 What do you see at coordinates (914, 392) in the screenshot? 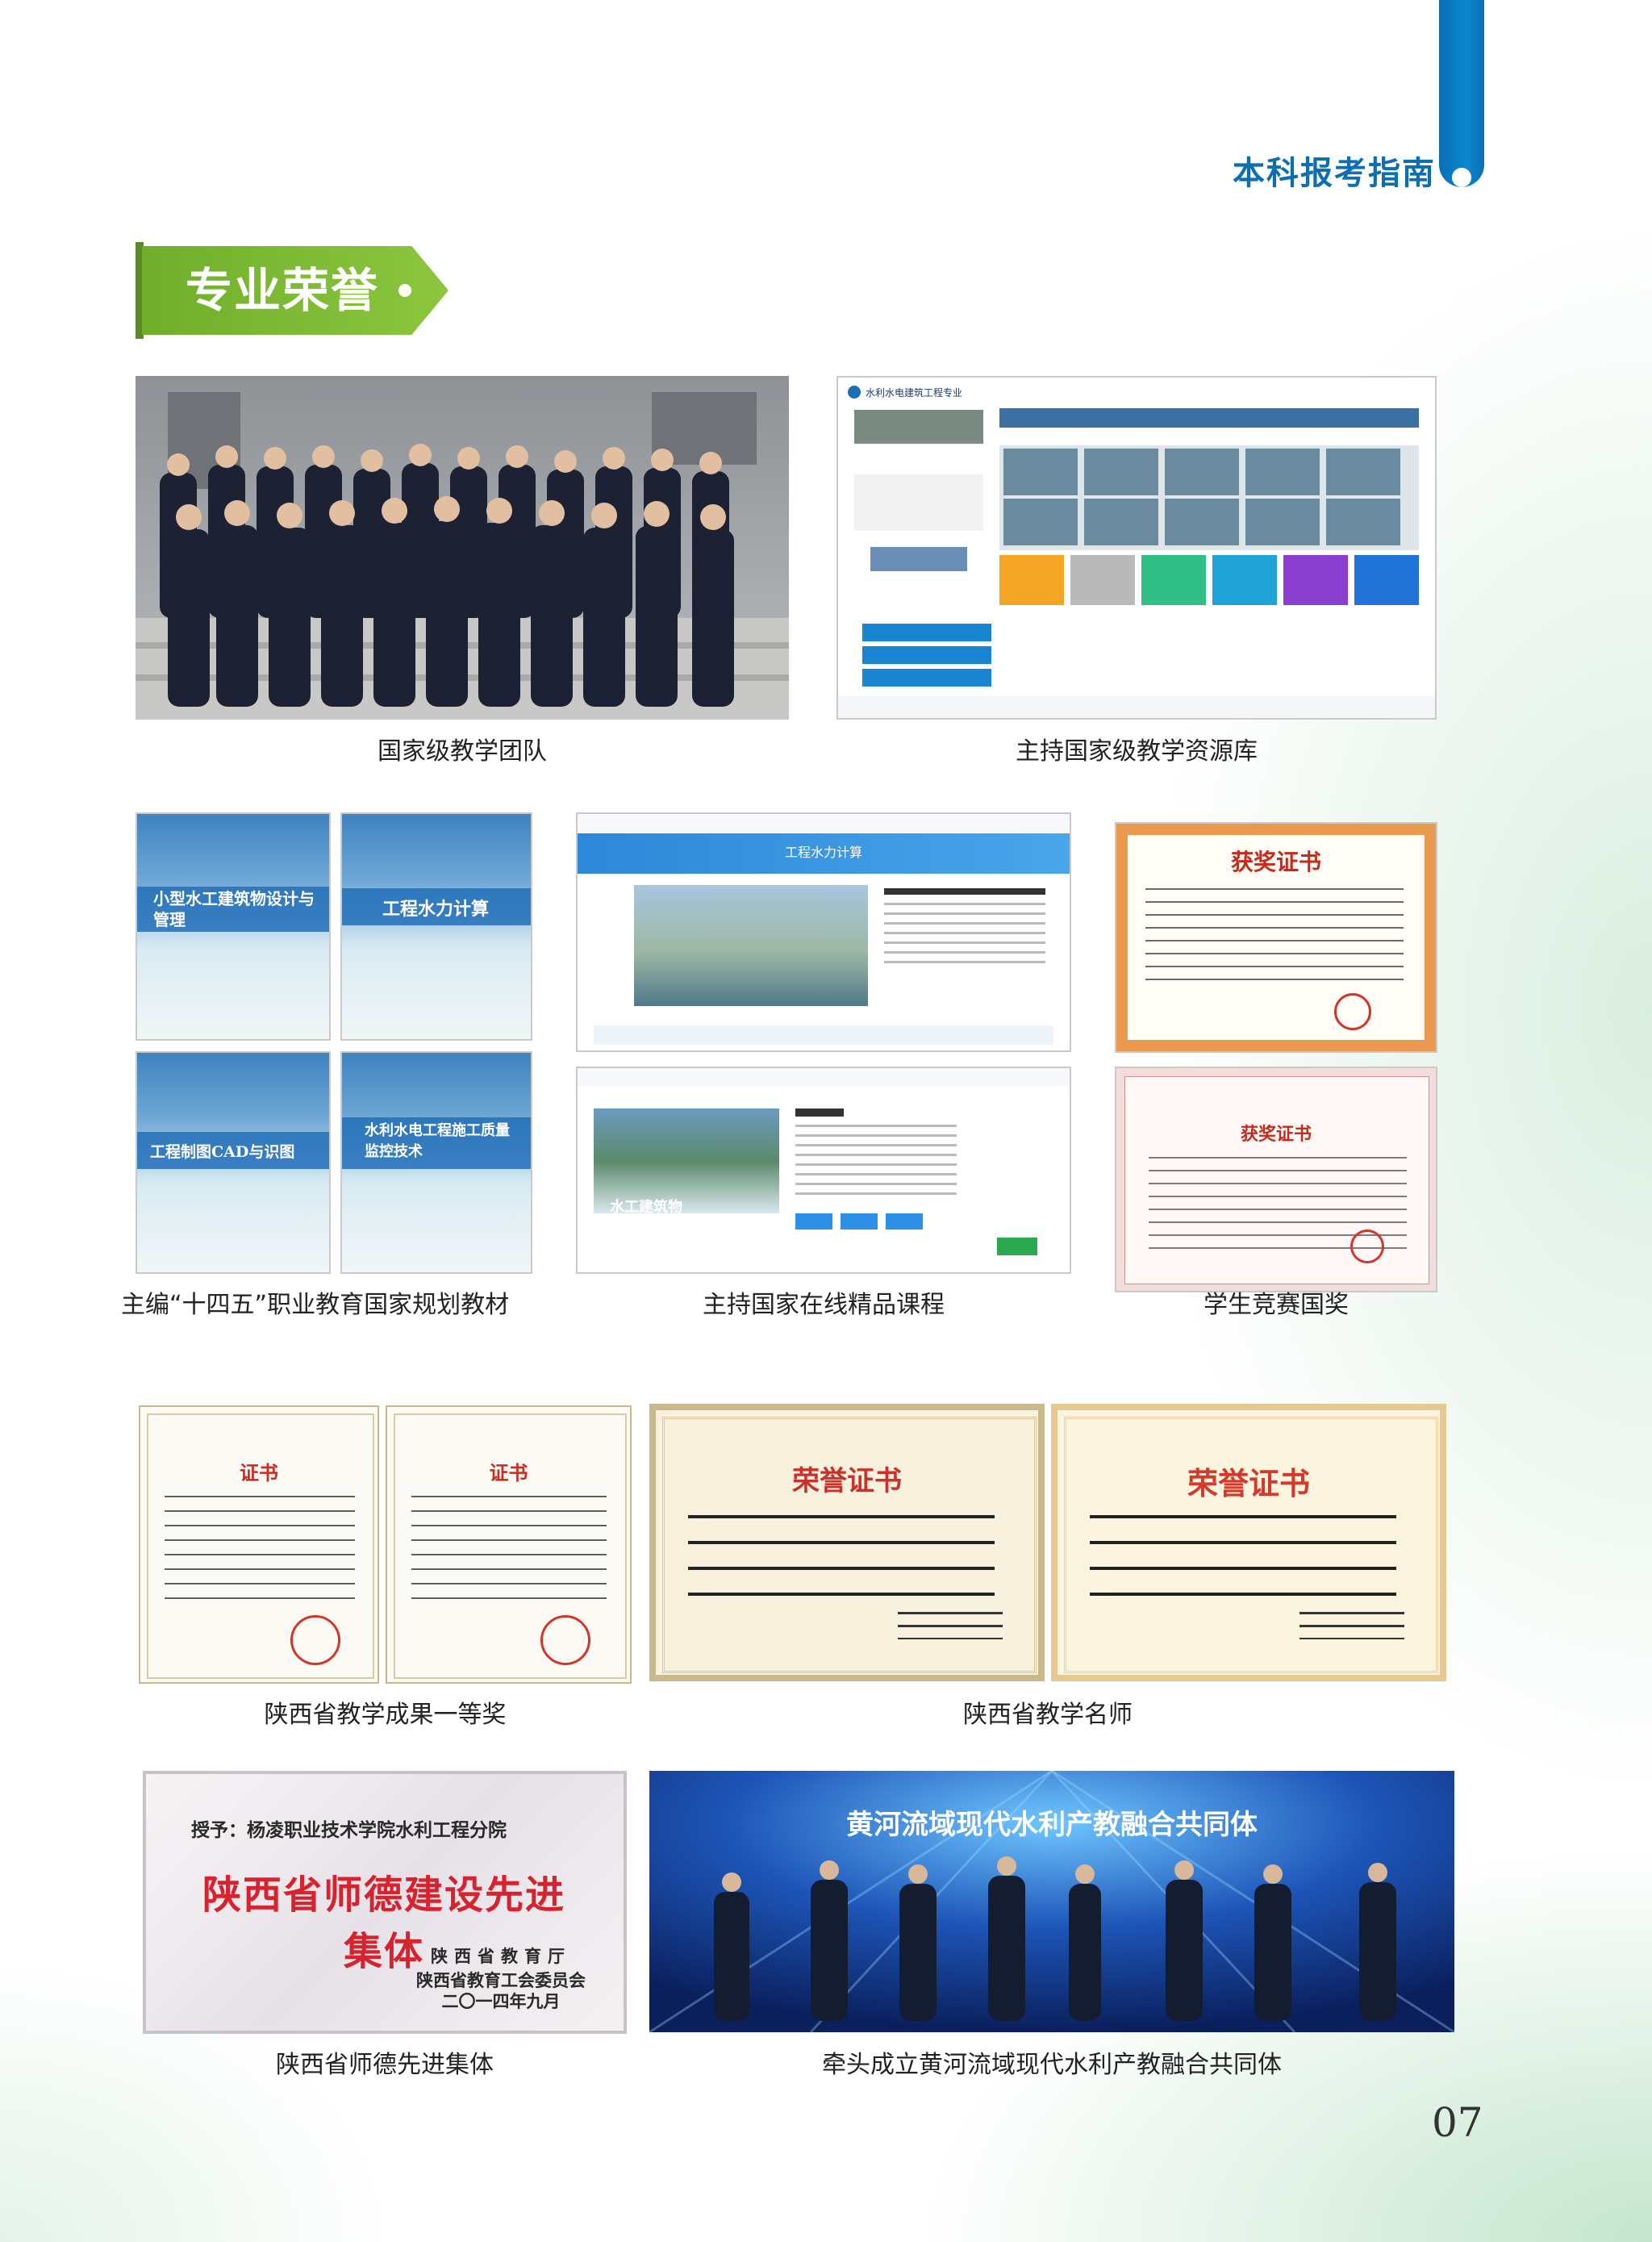
I see `resource-site-title: 水利水电建筑工程专业` at bounding box center [914, 392].